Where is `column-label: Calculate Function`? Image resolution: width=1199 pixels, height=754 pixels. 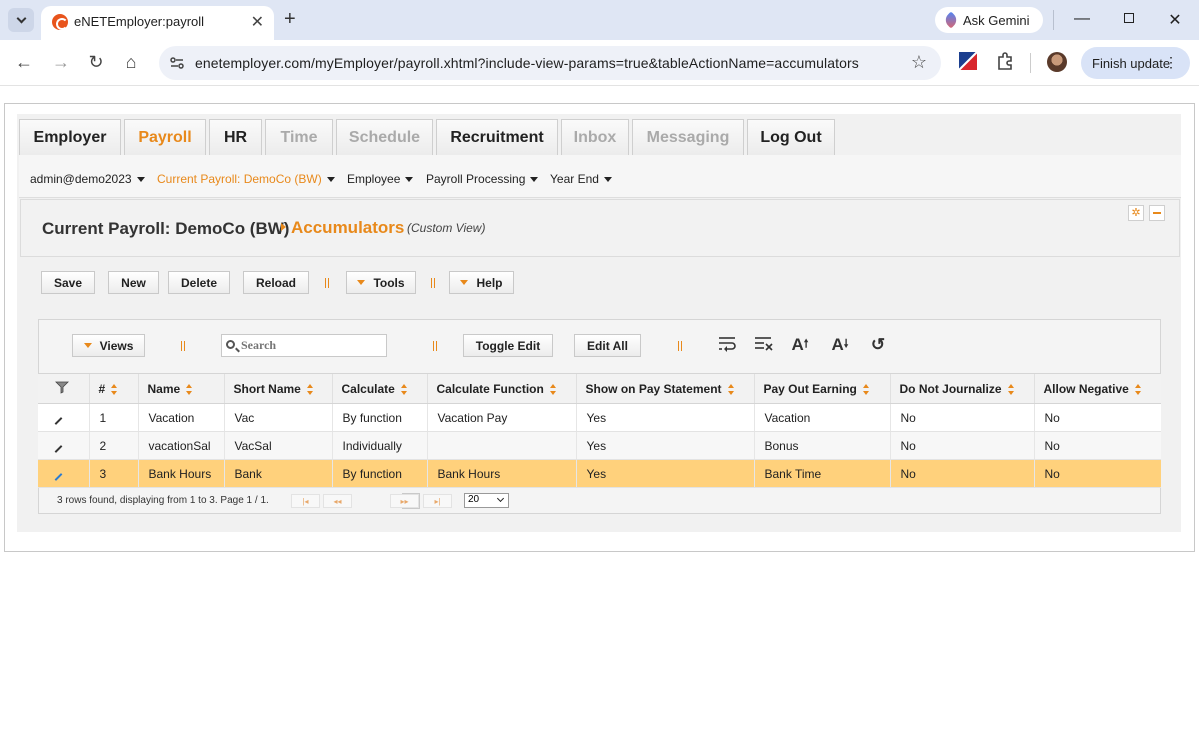
column-label: Calculate Function is located at coordinates (490, 388).